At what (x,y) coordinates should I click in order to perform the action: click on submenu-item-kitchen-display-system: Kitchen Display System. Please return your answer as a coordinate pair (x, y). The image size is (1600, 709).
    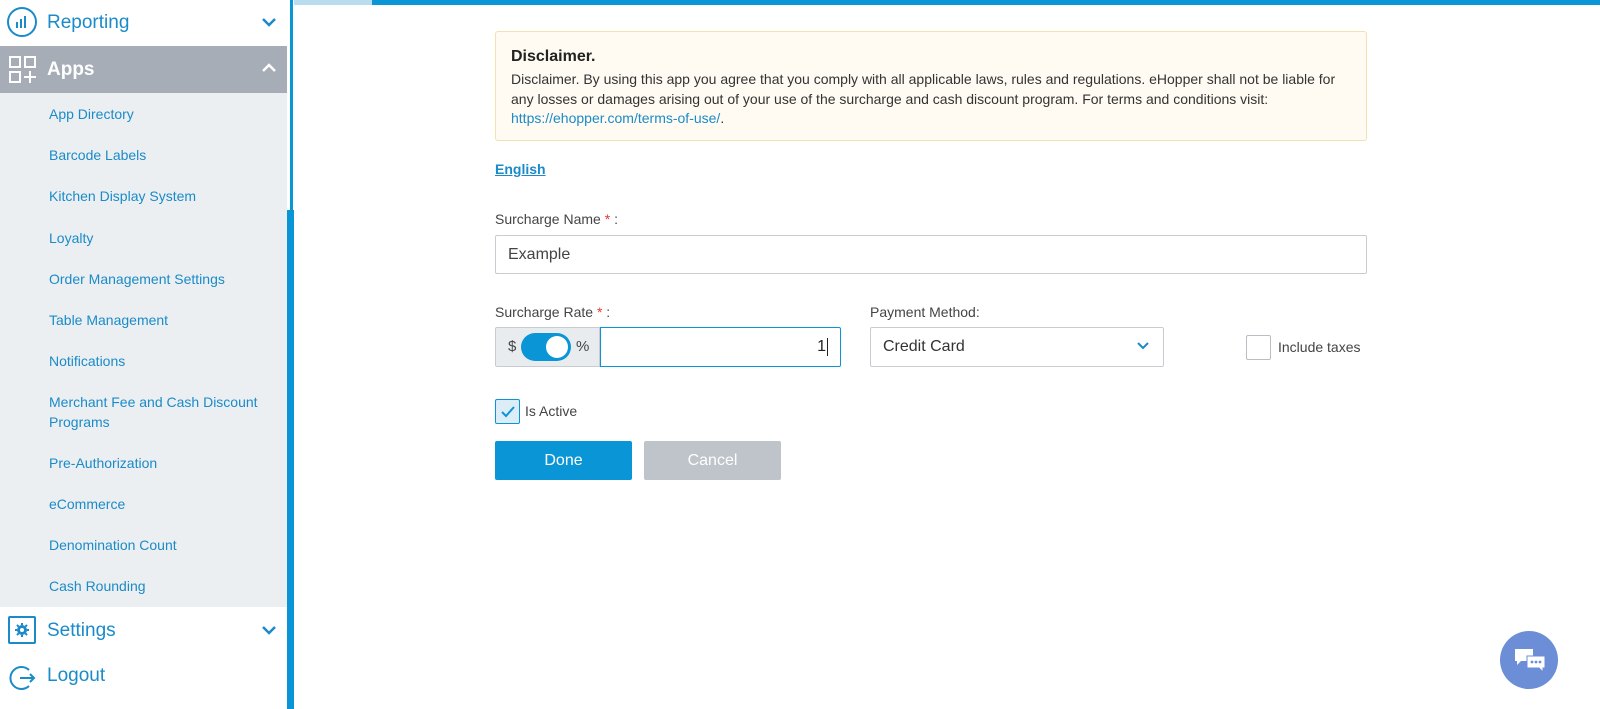
    Looking at the image, I should click on (161, 196).